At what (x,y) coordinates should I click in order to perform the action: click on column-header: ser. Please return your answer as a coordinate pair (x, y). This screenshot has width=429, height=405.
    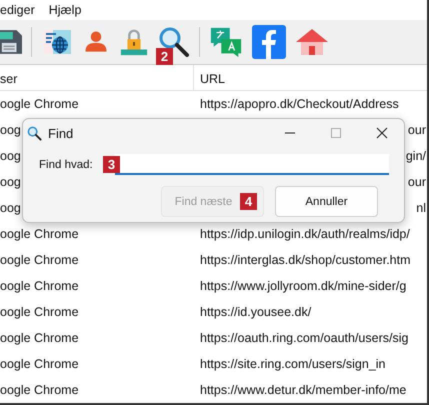
    Looking at the image, I should click on (96, 77).